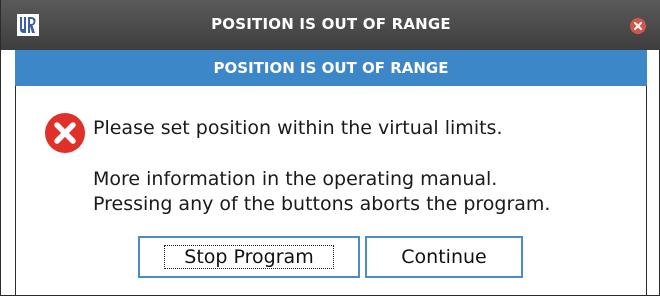  What do you see at coordinates (65, 133) in the screenshot?
I see `error-icon` at bounding box center [65, 133].